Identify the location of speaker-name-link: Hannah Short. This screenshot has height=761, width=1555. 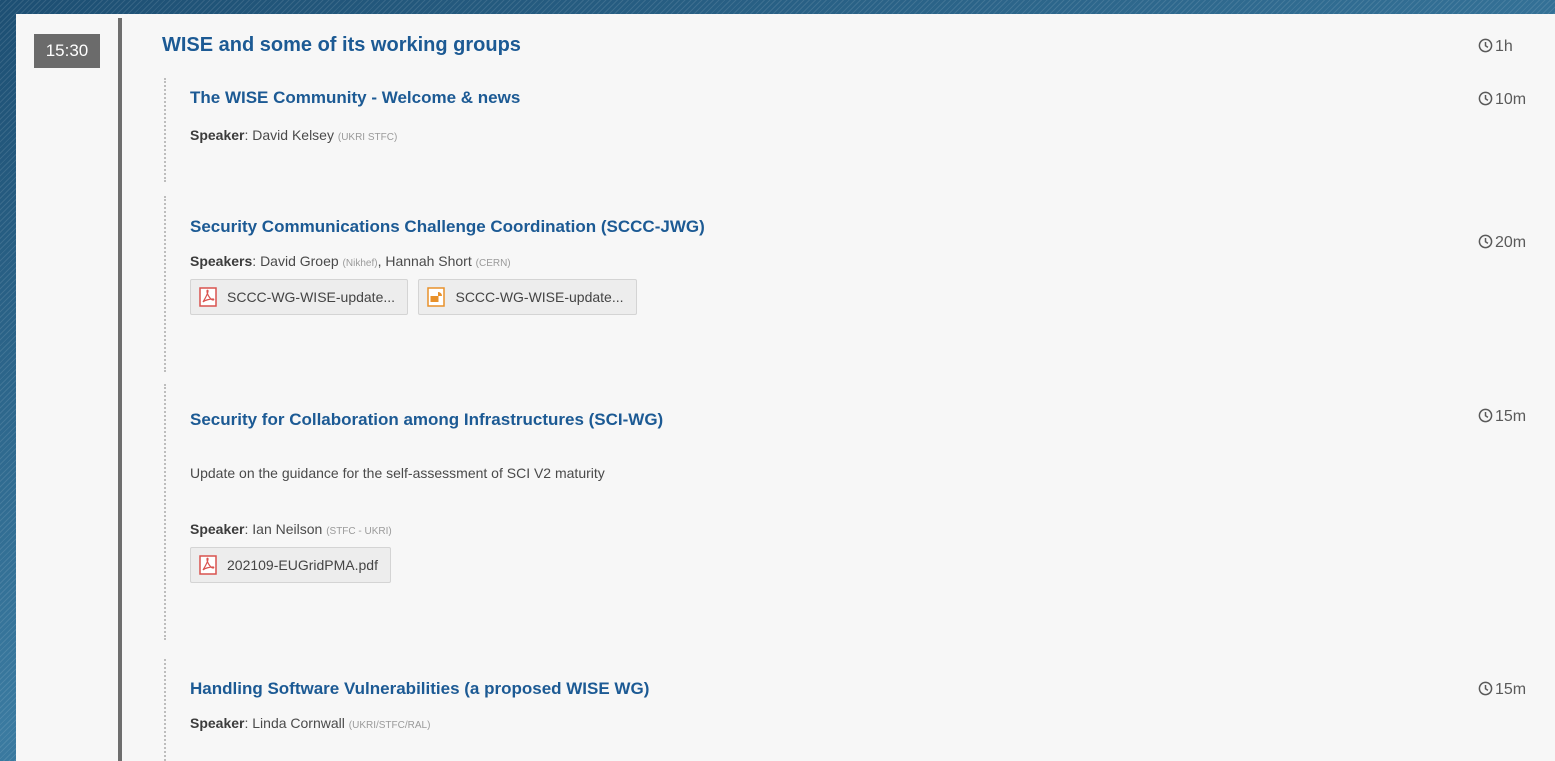
(428, 261).